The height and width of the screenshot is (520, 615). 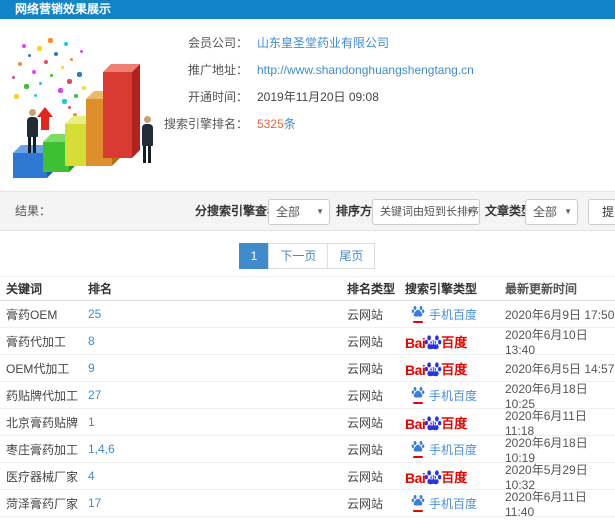 What do you see at coordinates (307, 288) in the screenshot?
I see `table-header: 关键词 排名 排名类型 搜索引擎类型 最新更新时间` at bounding box center [307, 288].